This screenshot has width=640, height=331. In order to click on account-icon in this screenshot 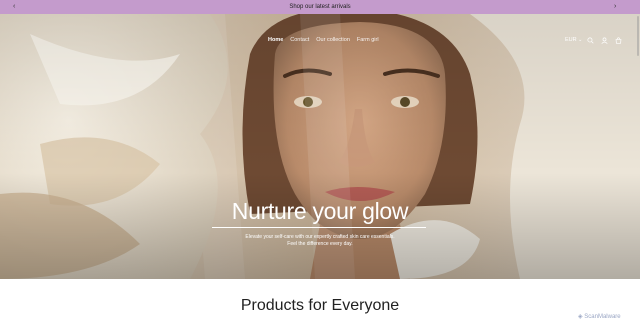, I will do `click(604, 40)`.